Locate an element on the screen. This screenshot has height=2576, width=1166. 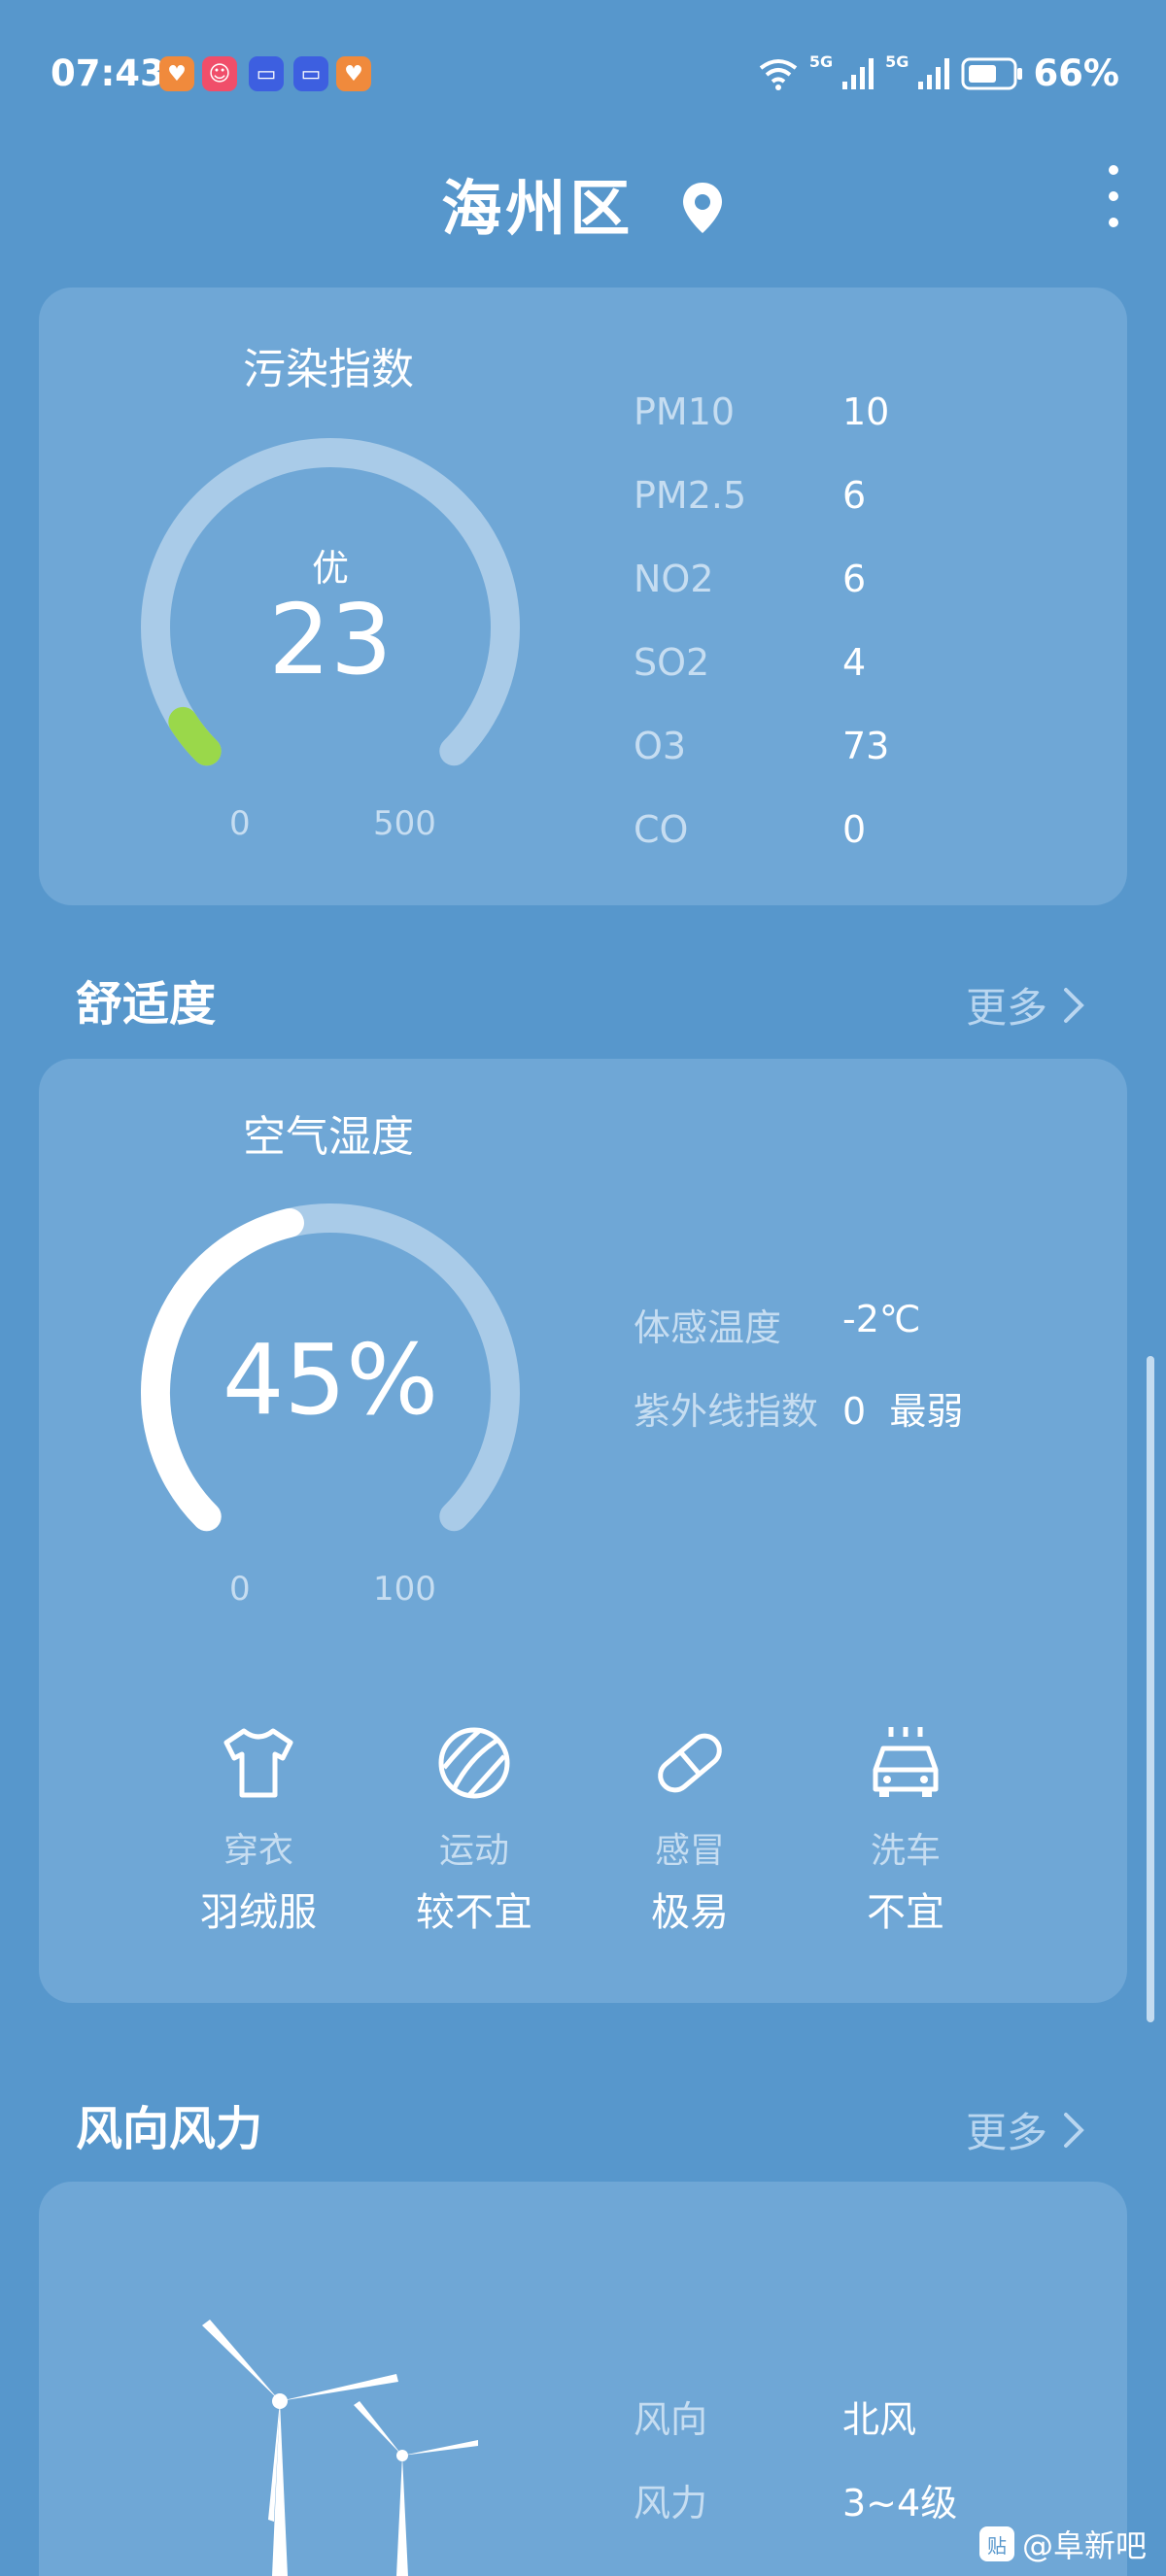
wind-force-label: 风力 is located at coordinates (671, 2503).